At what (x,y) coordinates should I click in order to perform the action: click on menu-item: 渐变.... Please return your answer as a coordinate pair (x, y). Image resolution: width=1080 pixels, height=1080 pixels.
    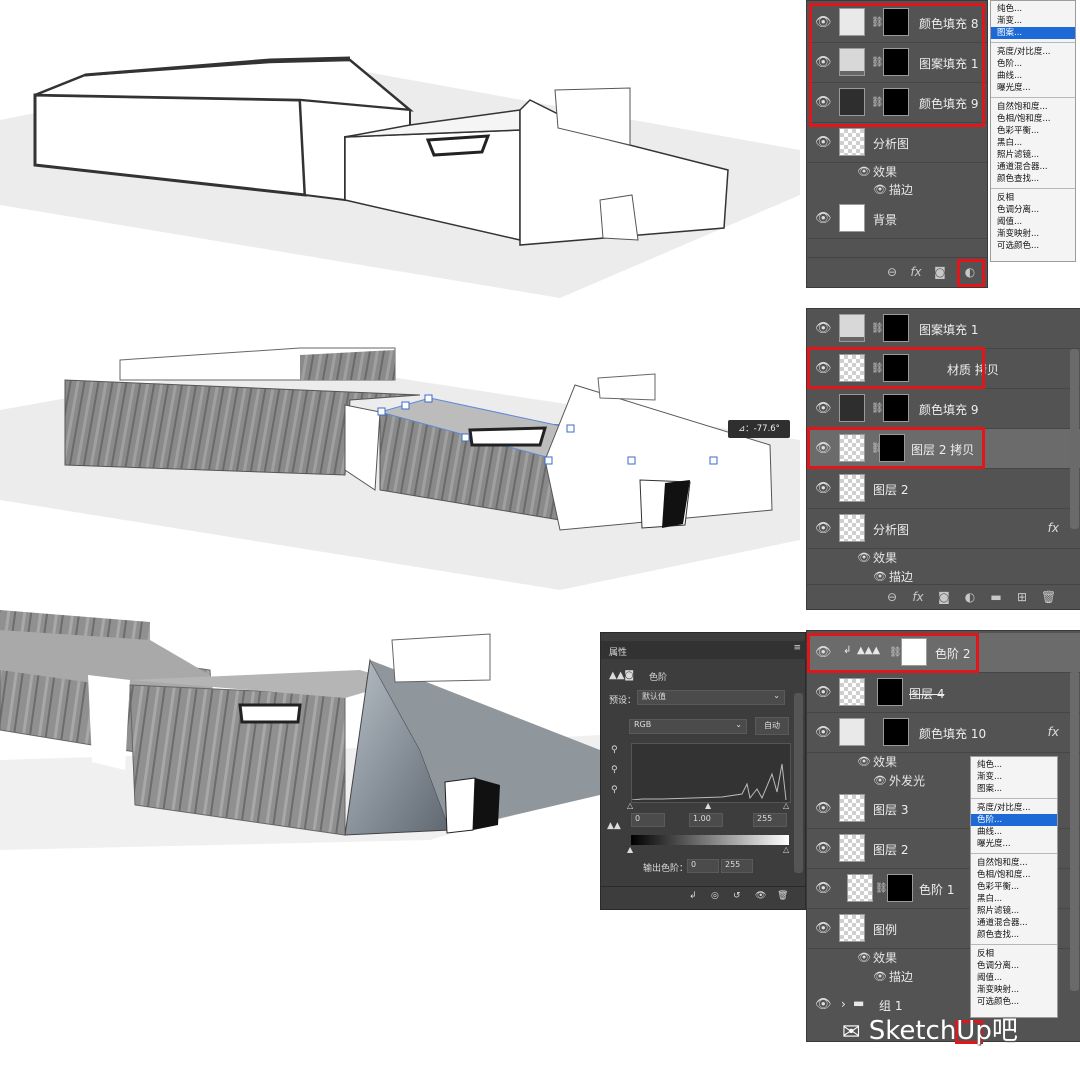
    Looking at the image, I should click on (1033, 21).